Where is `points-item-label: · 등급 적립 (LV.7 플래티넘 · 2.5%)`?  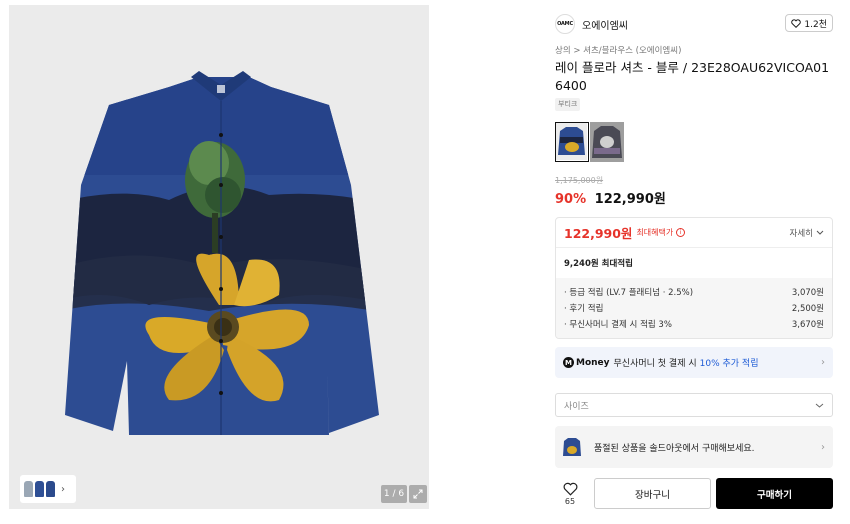 points-item-label: · 등급 적립 (LV.7 플래티넘 · 2.5%) is located at coordinates (629, 293).